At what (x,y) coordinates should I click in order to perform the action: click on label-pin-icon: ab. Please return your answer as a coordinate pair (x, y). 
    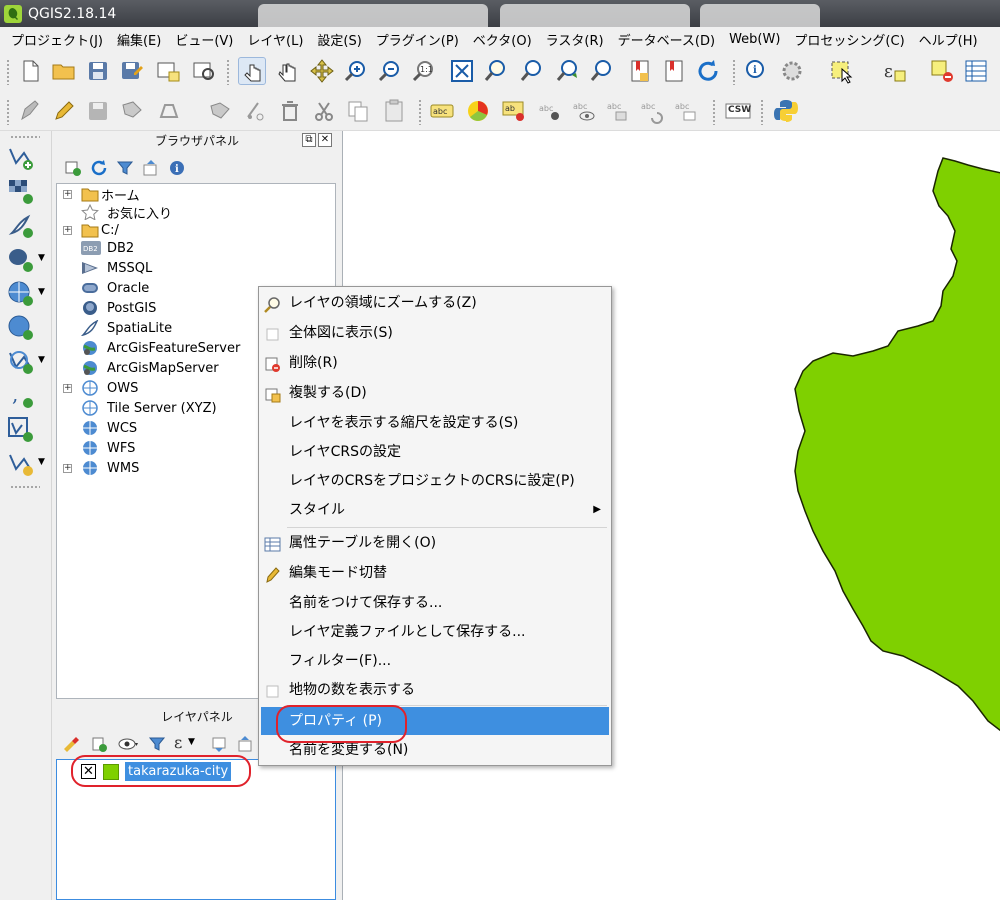
    Looking at the image, I should click on (514, 111).